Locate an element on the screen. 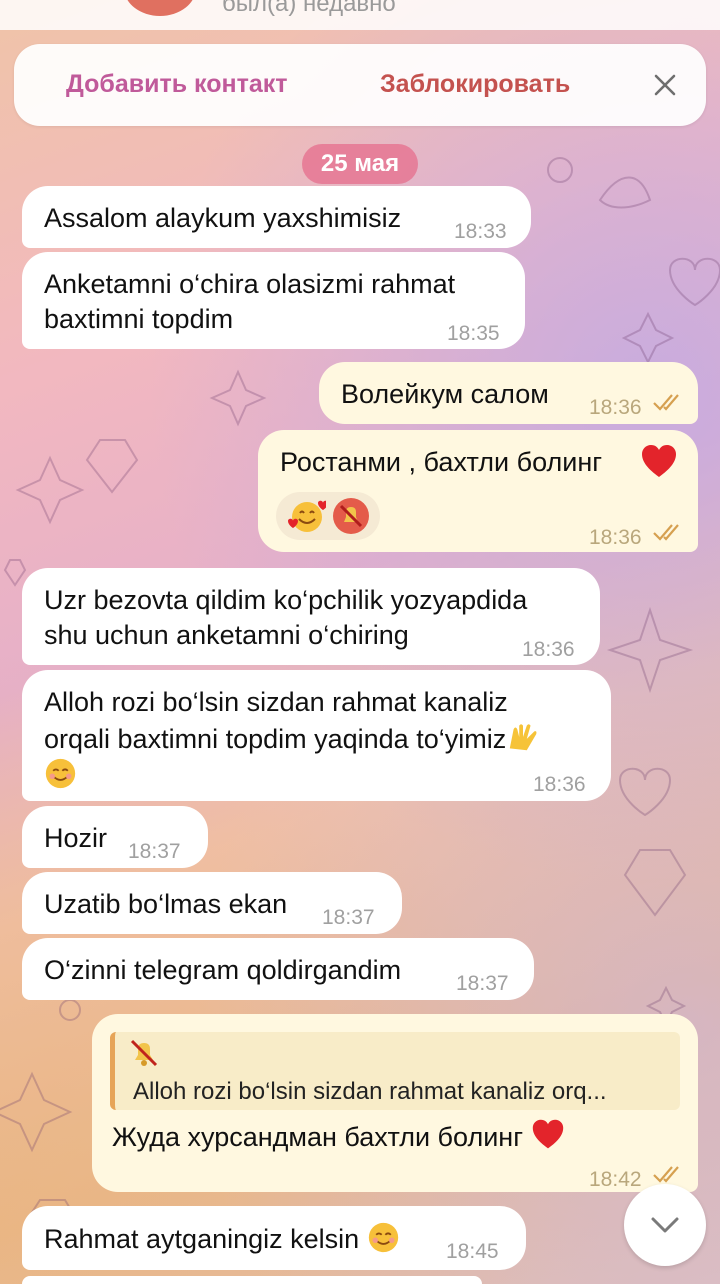 Image resolution: width=720 pixels, height=1284 pixels. smiling-face-with-hearts-emoji is located at coordinates (307, 516).